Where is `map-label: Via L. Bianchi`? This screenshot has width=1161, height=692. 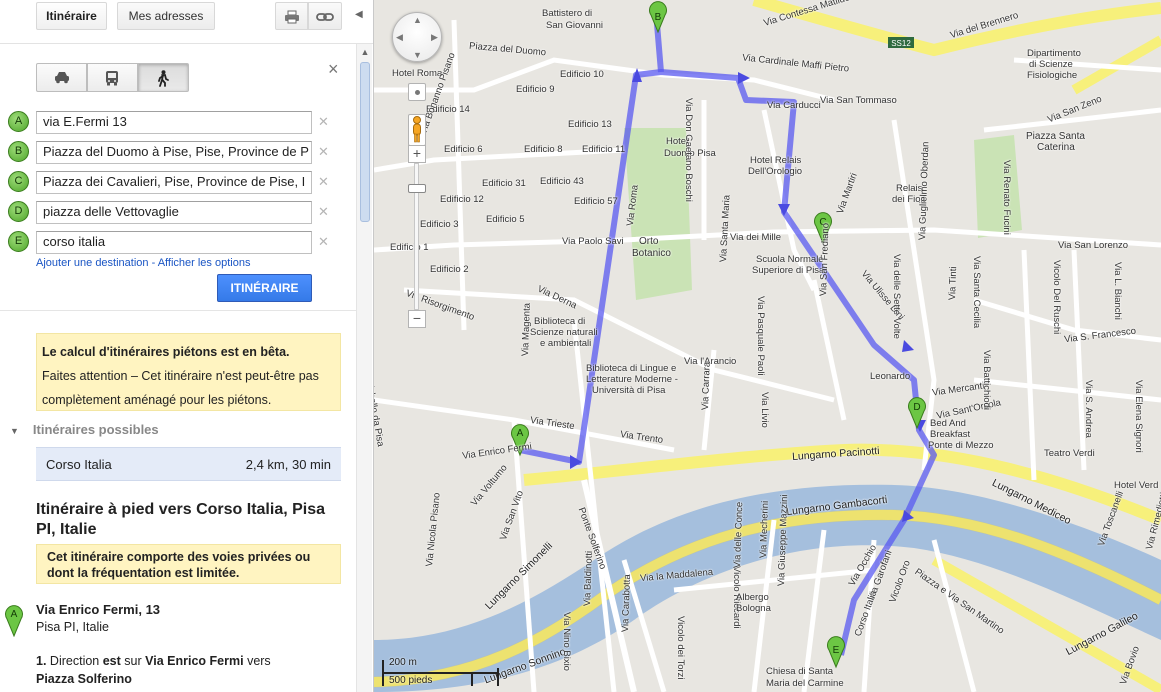
map-label: Via L. Bianchi is located at coordinates (1117, 291).